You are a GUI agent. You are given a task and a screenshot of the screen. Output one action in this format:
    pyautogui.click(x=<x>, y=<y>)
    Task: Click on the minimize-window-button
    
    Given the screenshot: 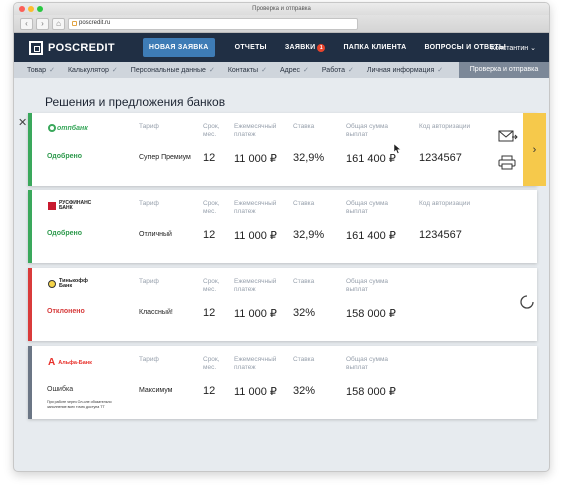 What is the action you would take?
    pyautogui.click(x=31, y=9)
    